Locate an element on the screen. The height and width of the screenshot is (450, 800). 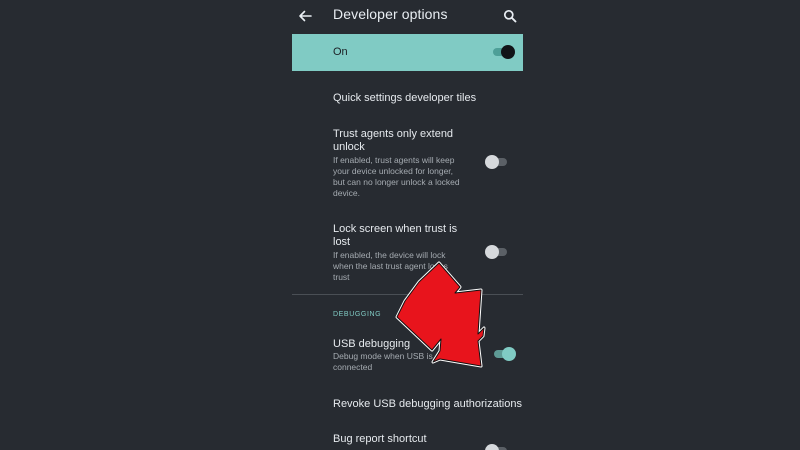
setting-title: Bug report shortcut is located at coordinates (380, 439).